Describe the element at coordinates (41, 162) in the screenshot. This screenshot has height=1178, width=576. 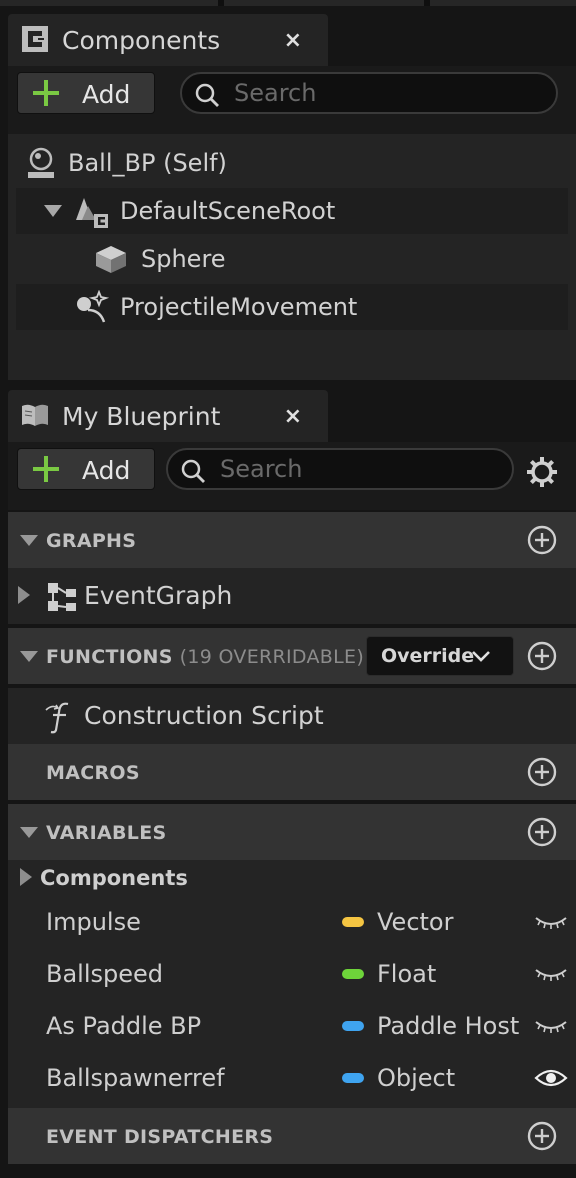
I see `actor-self-icon` at that location.